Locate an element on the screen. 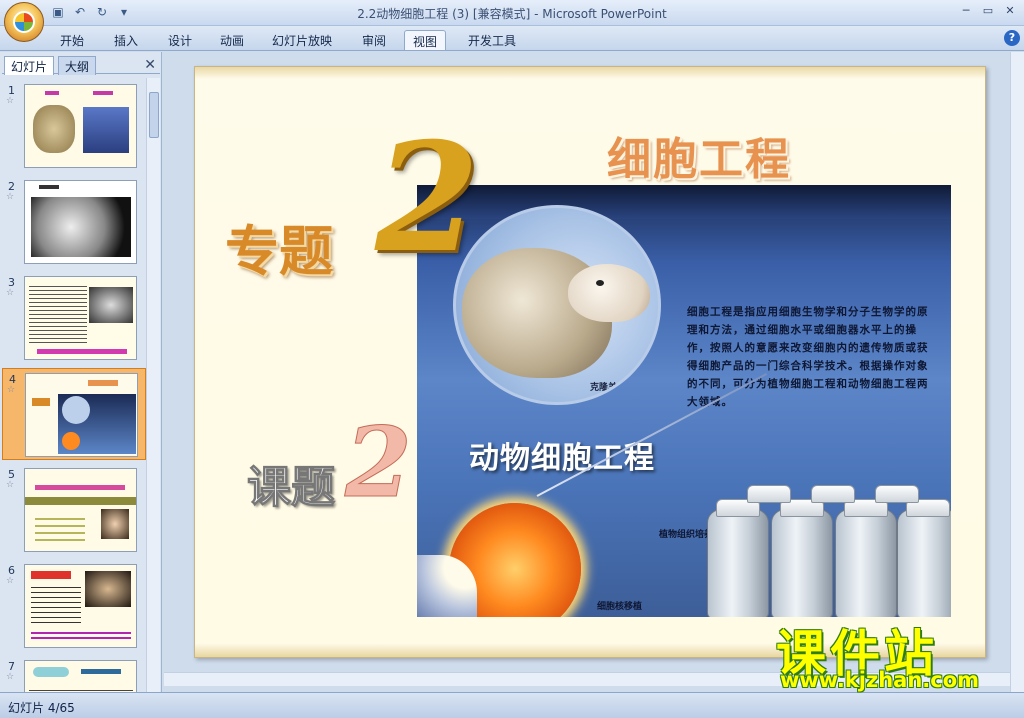 This screenshot has width=1024, height=718. tab-insert: 插入 is located at coordinates (126, 40).